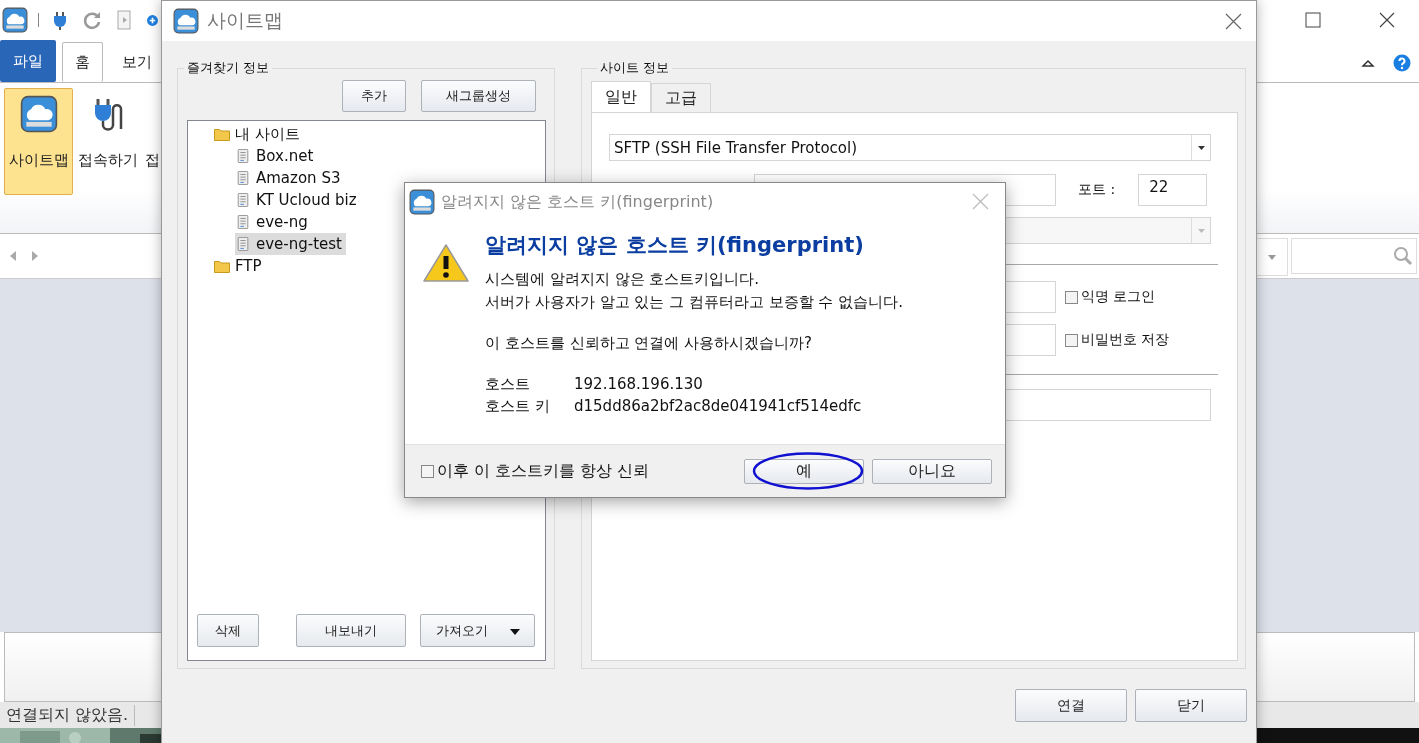 This screenshot has height=743, width=1419. Describe the element at coordinates (259, 134) in the screenshot. I see `tree-item: 내 사이트` at that location.